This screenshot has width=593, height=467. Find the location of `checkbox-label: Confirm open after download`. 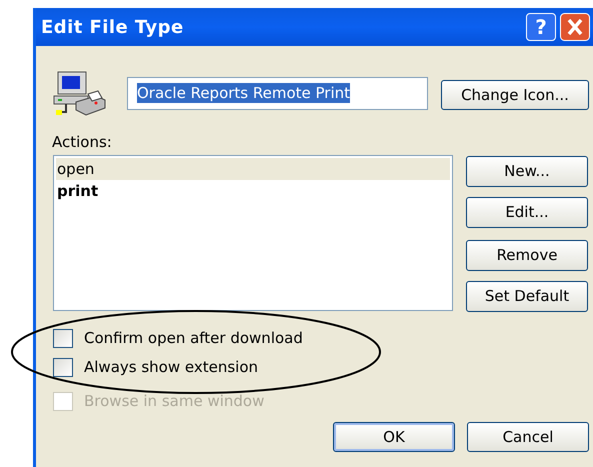

checkbox-label: Confirm open after download is located at coordinates (193, 338).